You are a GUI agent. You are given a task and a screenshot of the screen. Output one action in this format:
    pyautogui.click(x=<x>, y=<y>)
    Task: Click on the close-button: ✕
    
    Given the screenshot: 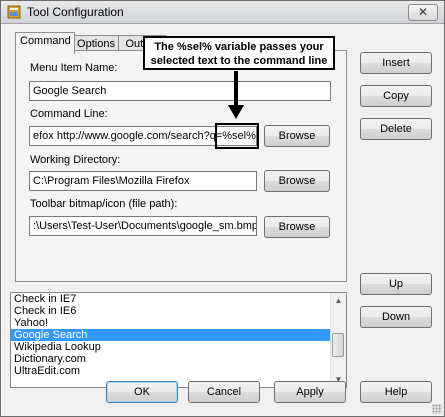 What is the action you would take?
    pyautogui.click(x=423, y=12)
    